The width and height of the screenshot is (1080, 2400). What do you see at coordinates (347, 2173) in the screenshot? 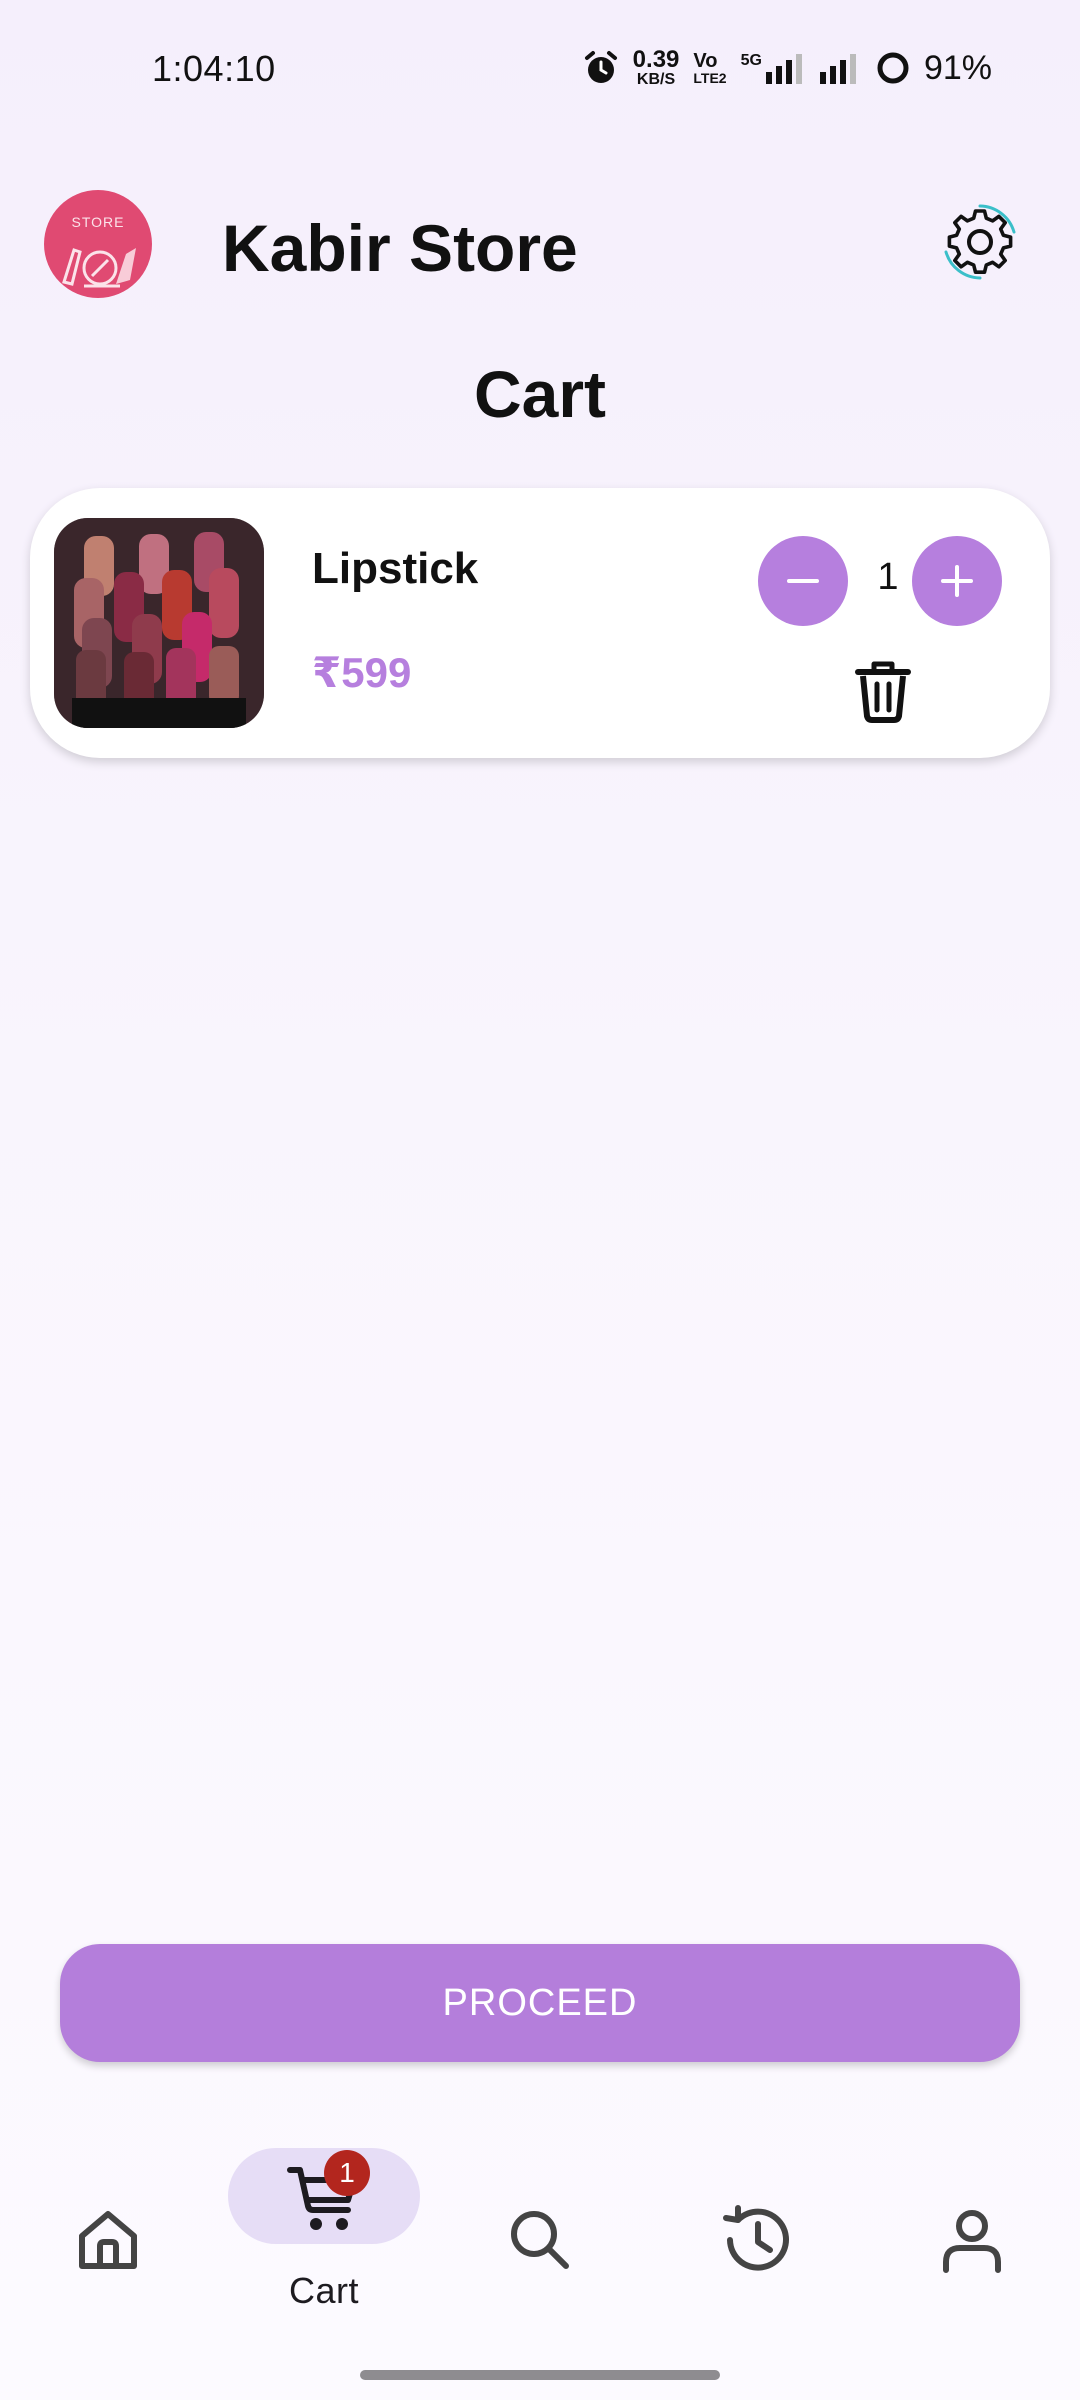
I see `cart-count-badge: 1` at bounding box center [347, 2173].